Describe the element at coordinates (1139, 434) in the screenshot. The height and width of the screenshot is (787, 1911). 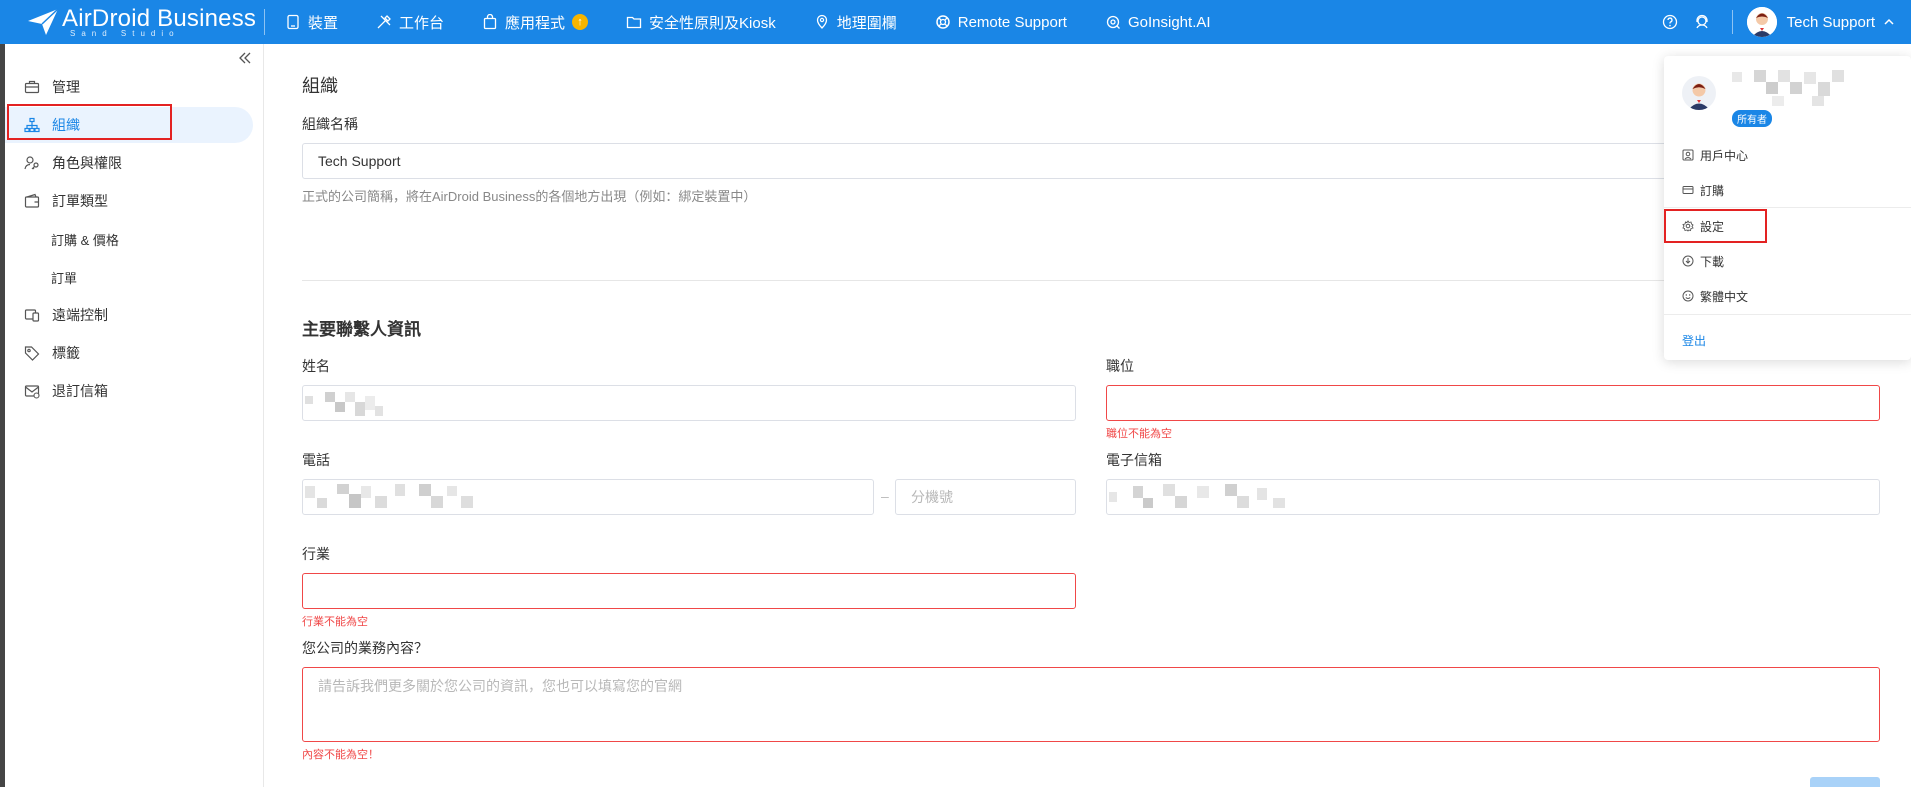
I see `position-error: 職位不能為空` at that location.